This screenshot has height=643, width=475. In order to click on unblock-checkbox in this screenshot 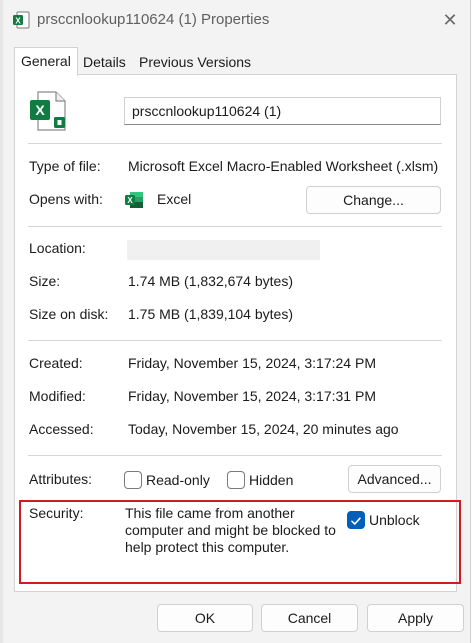, I will do `click(356, 520)`.